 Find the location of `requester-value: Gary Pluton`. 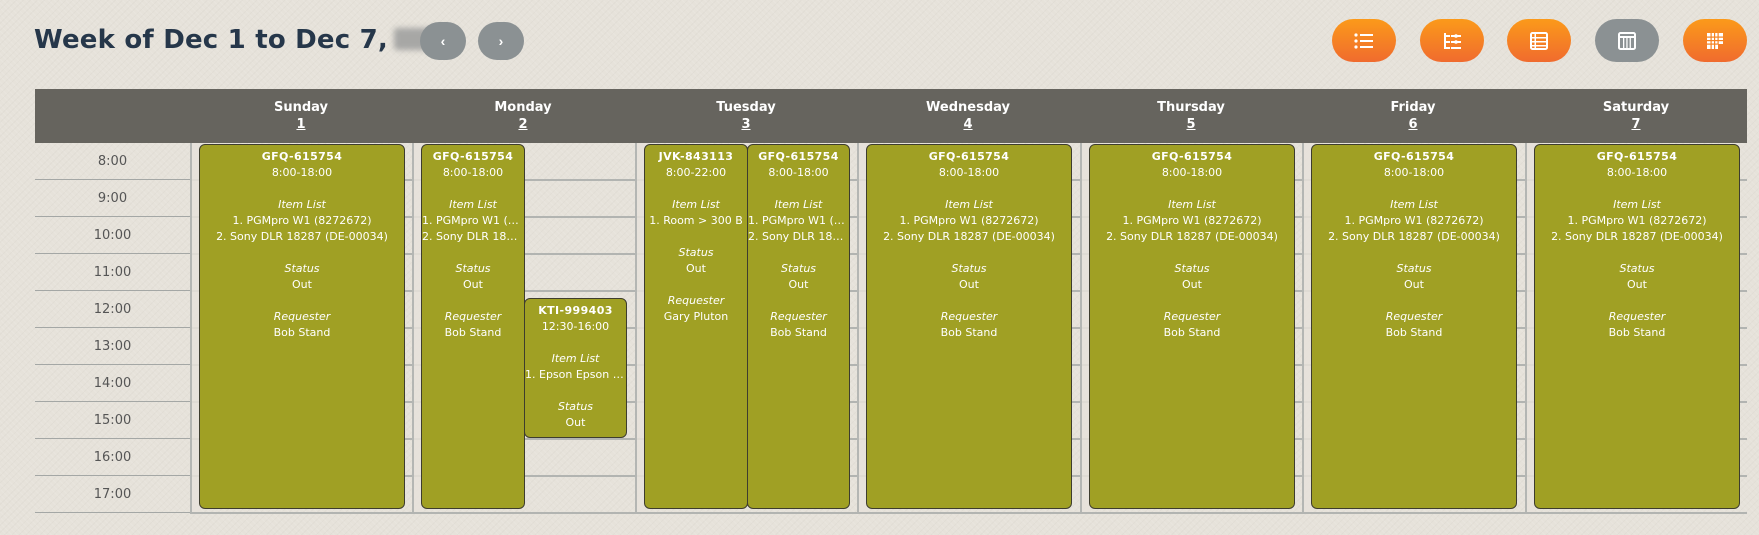

requester-value: Gary Pluton is located at coordinates (696, 316).